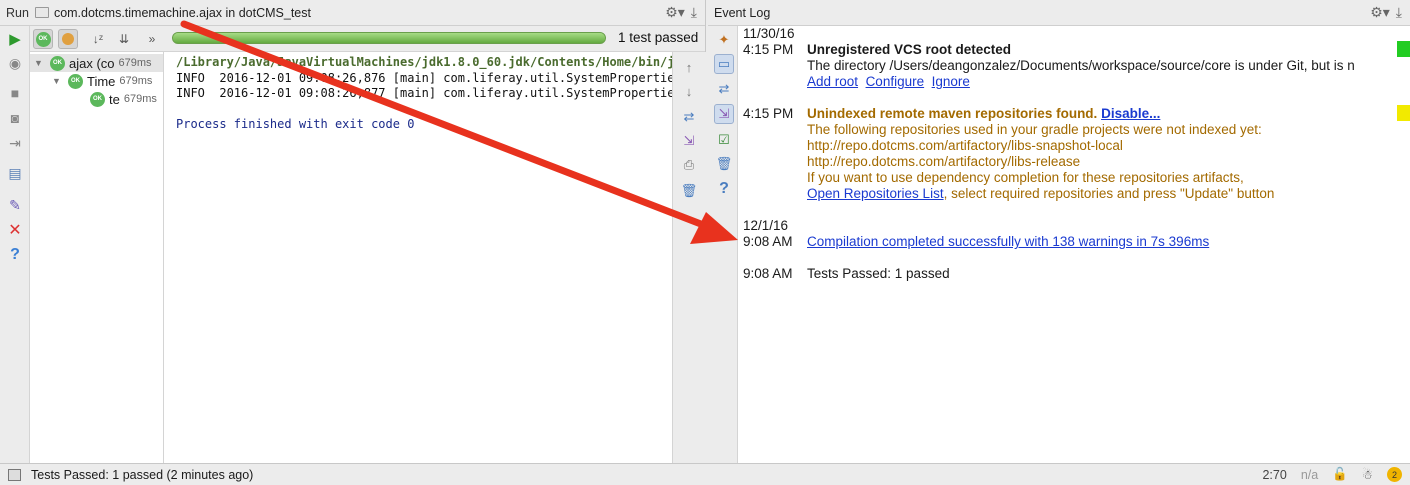 Image resolution: width=1410 pixels, height=485 pixels. I want to click on camera-icon: ◙, so click(15, 118).